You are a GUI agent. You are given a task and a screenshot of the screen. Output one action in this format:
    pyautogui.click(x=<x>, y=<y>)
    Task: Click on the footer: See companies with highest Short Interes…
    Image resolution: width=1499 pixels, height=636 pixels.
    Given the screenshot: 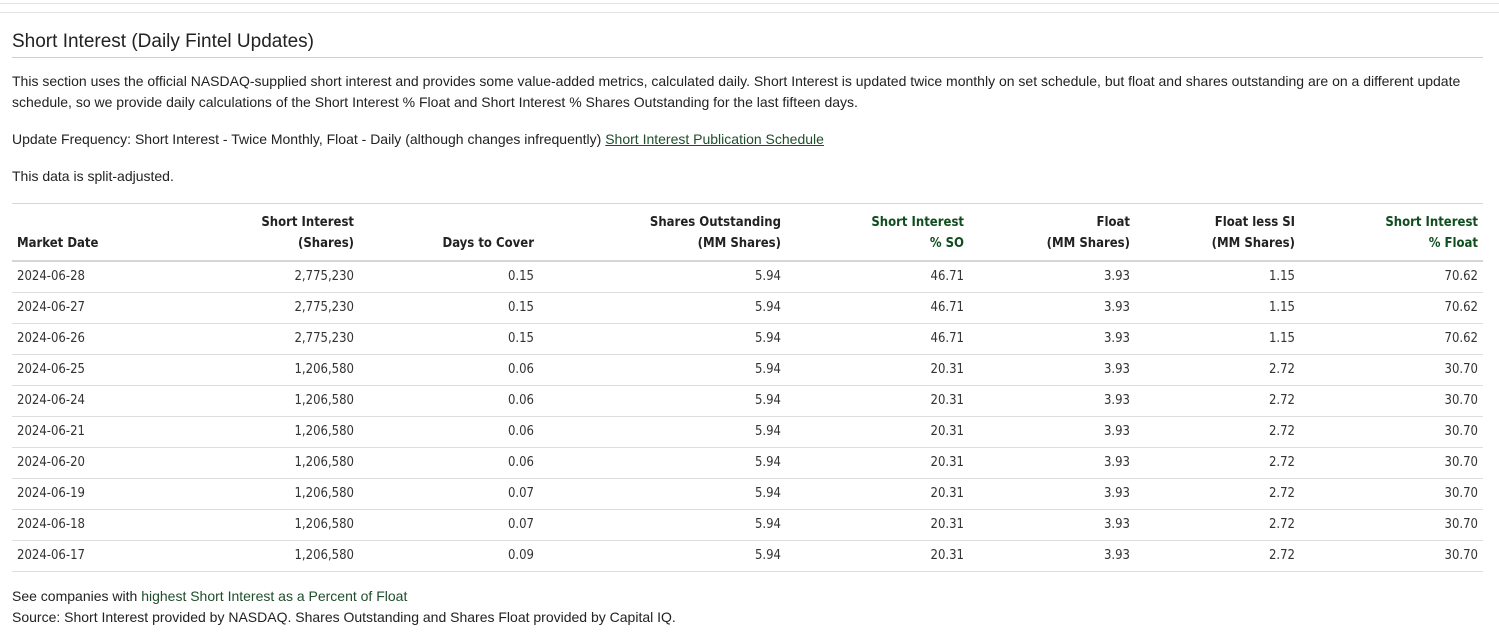 What is the action you would take?
    pyautogui.click(x=344, y=607)
    